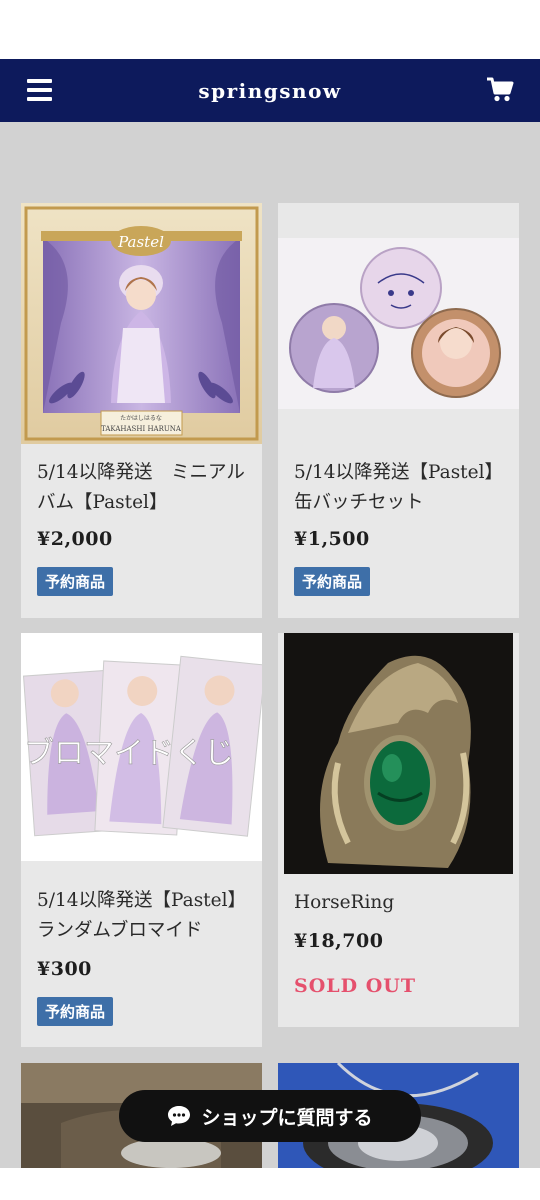 This screenshot has height=1200, width=540. I want to click on bottom-bar, so click(270, 1184).